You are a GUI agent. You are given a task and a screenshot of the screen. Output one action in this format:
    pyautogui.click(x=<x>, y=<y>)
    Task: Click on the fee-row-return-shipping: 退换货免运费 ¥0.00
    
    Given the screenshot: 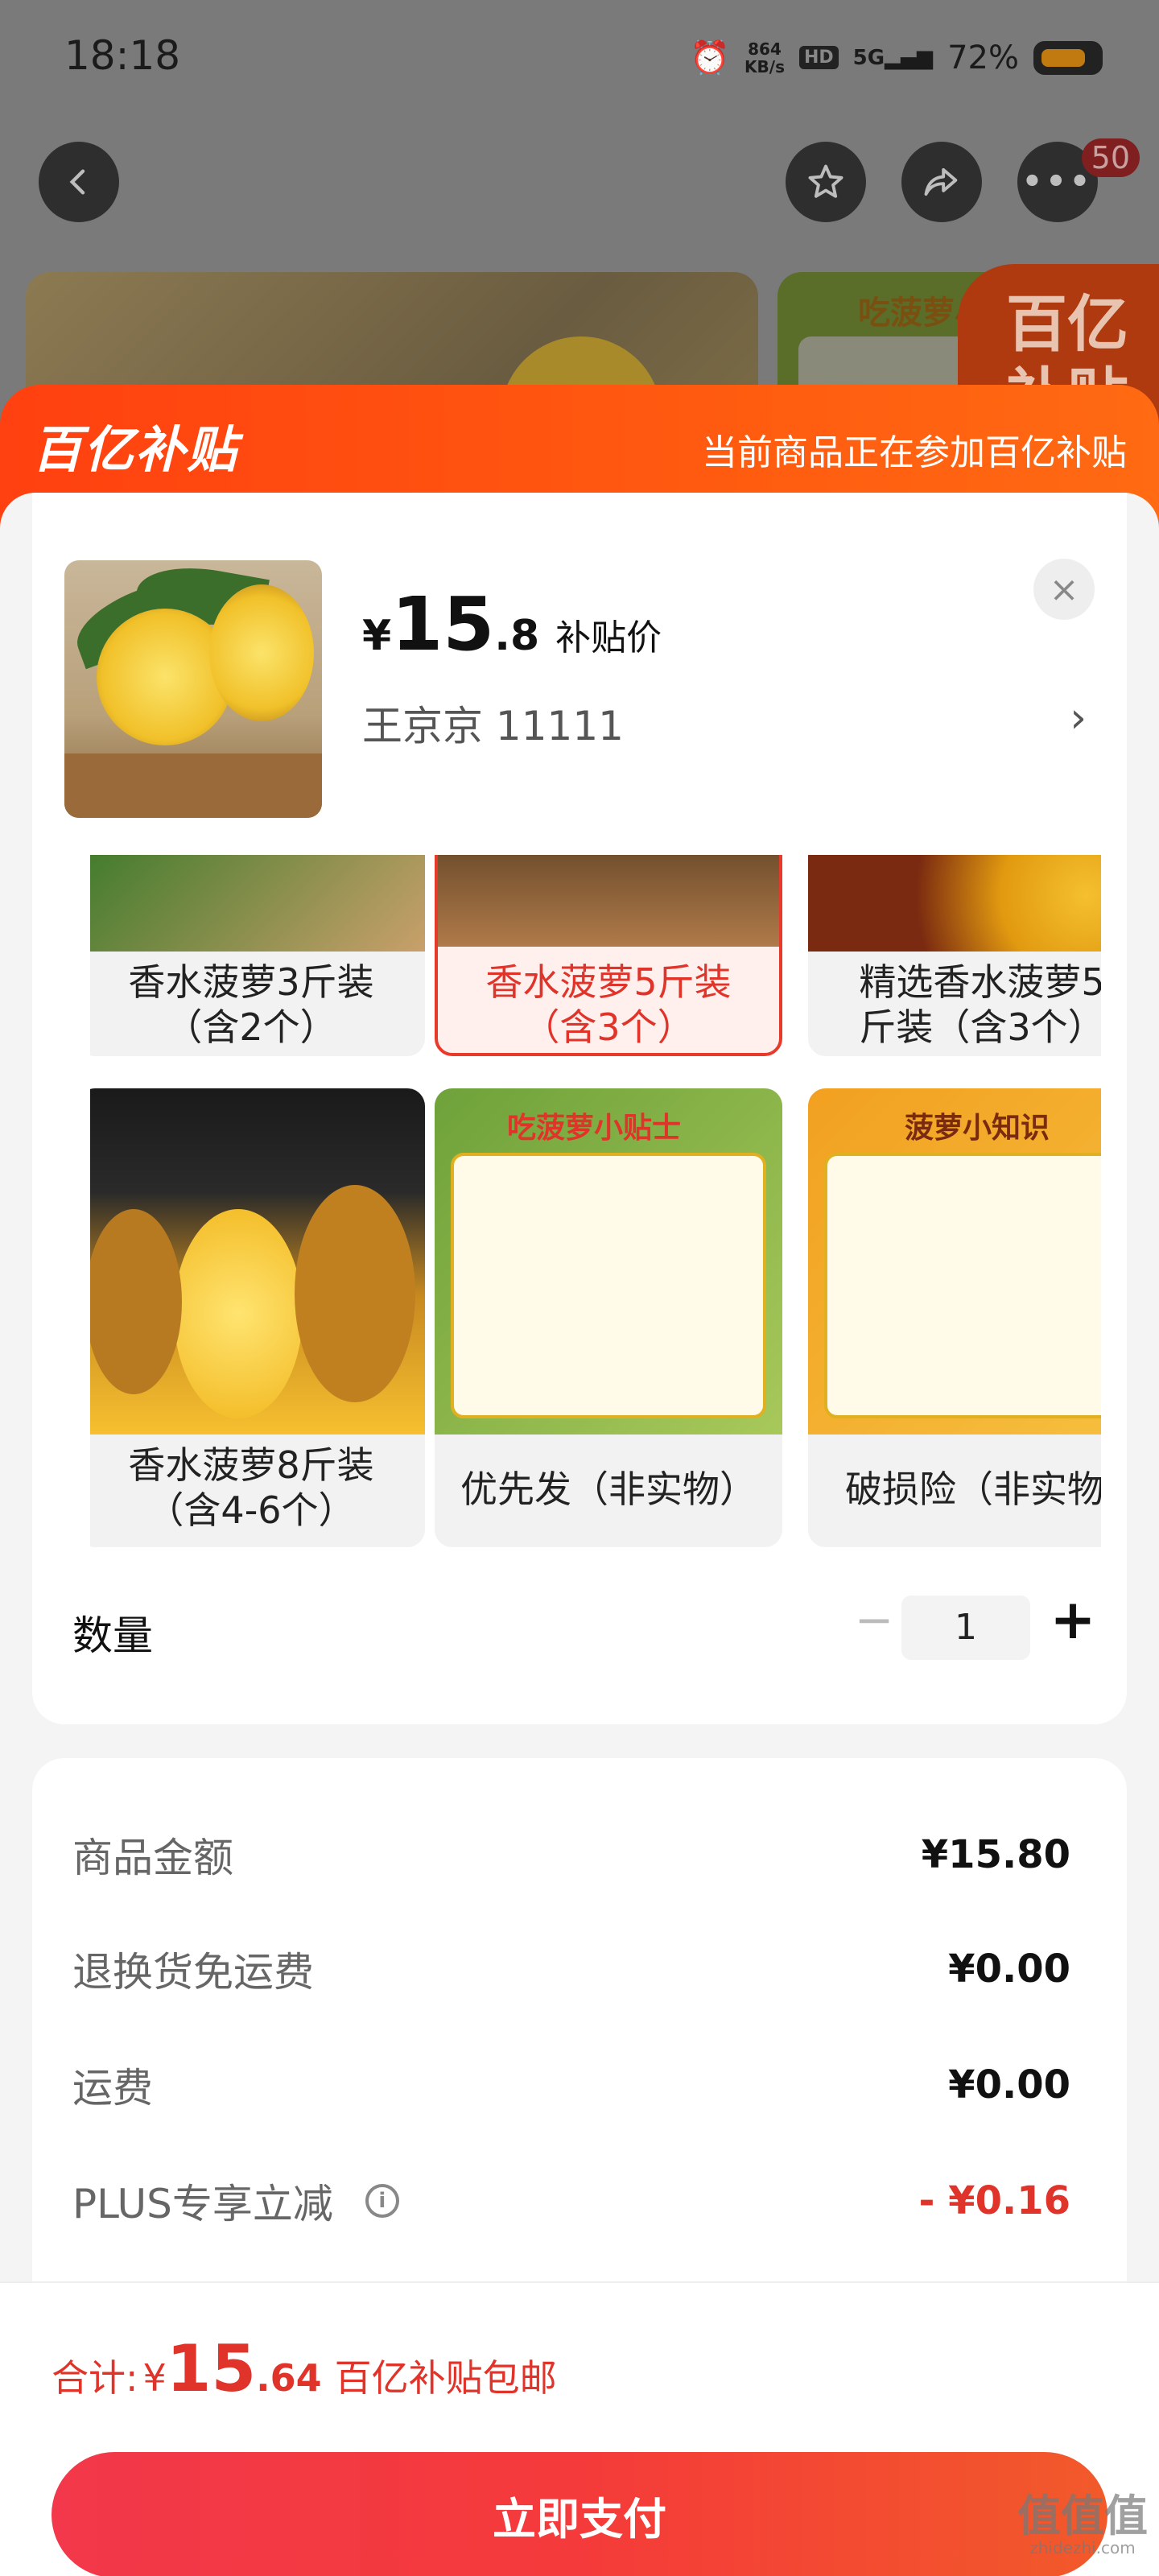 What is the action you would take?
    pyautogui.click(x=571, y=1971)
    